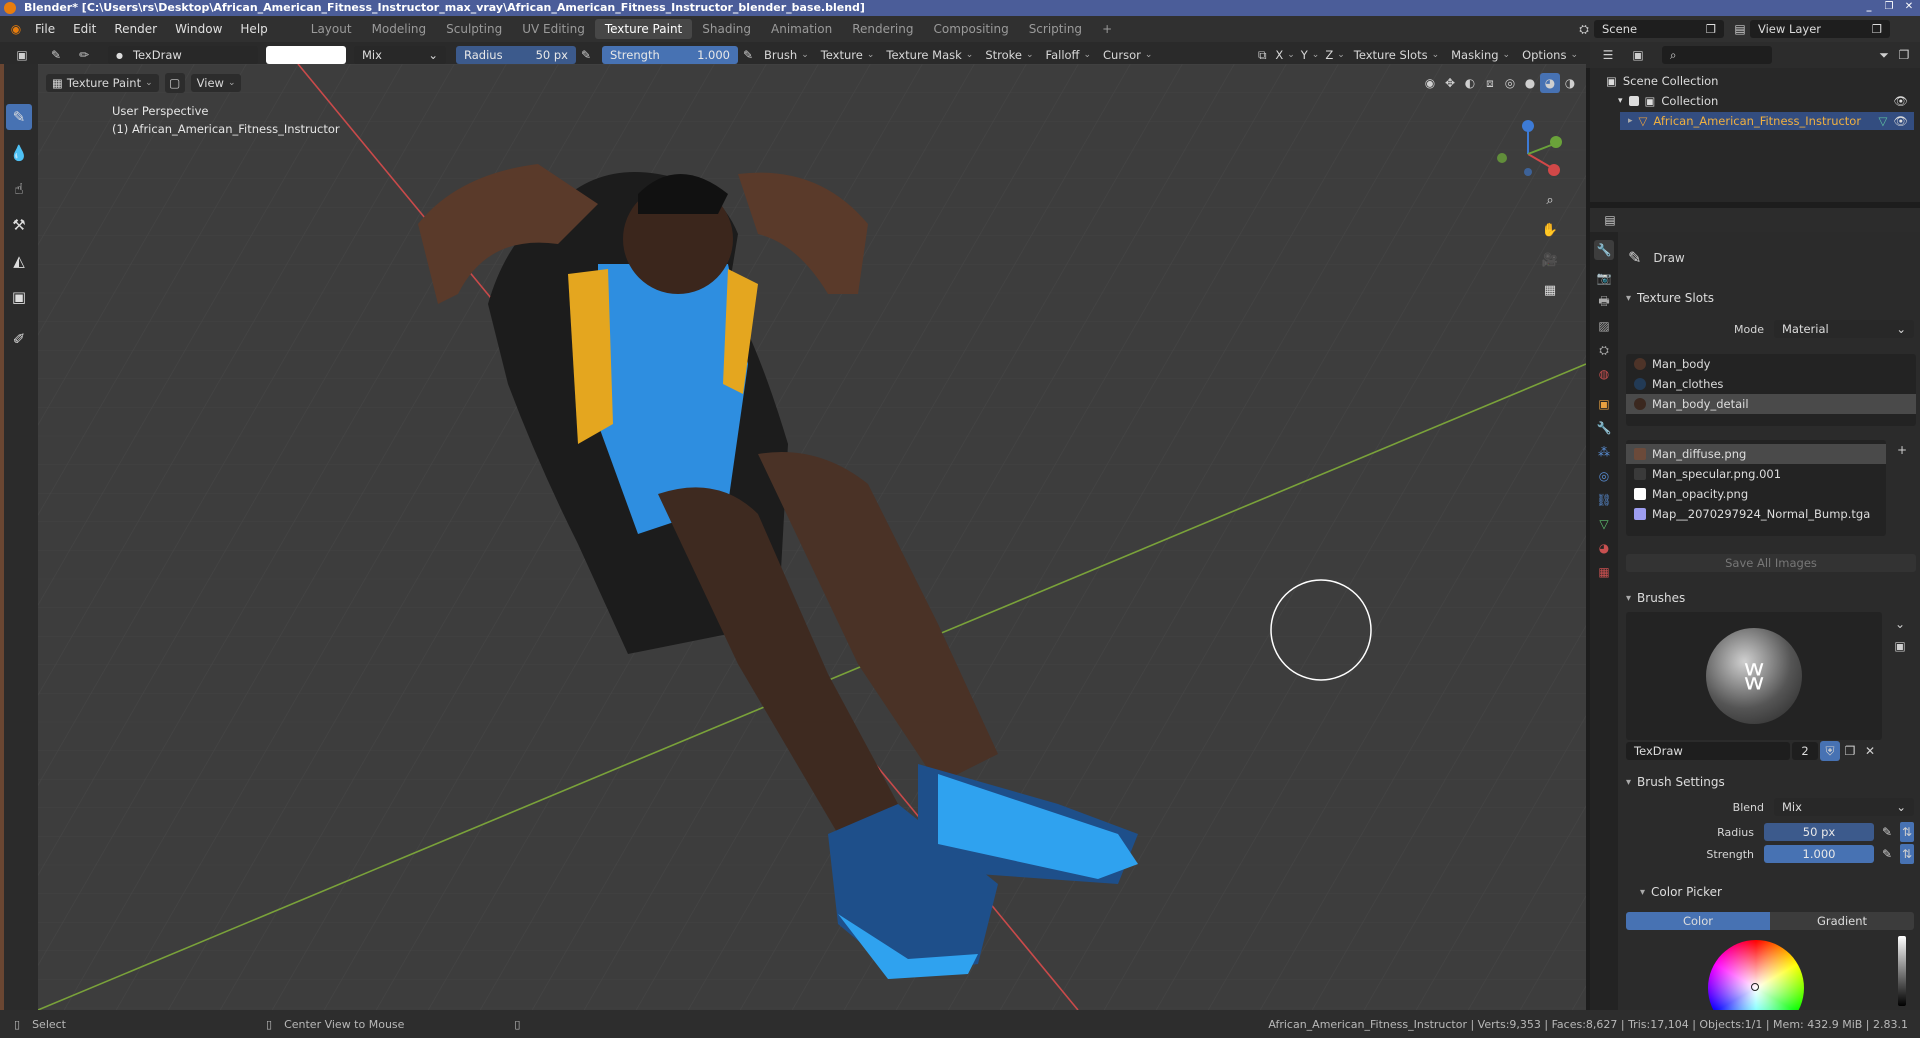 This screenshot has width=1920, height=1038. What do you see at coordinates (1740, 29) in the screenshot?
I see `view-layer-icon: ▤` at bounding box center [1740, 29].